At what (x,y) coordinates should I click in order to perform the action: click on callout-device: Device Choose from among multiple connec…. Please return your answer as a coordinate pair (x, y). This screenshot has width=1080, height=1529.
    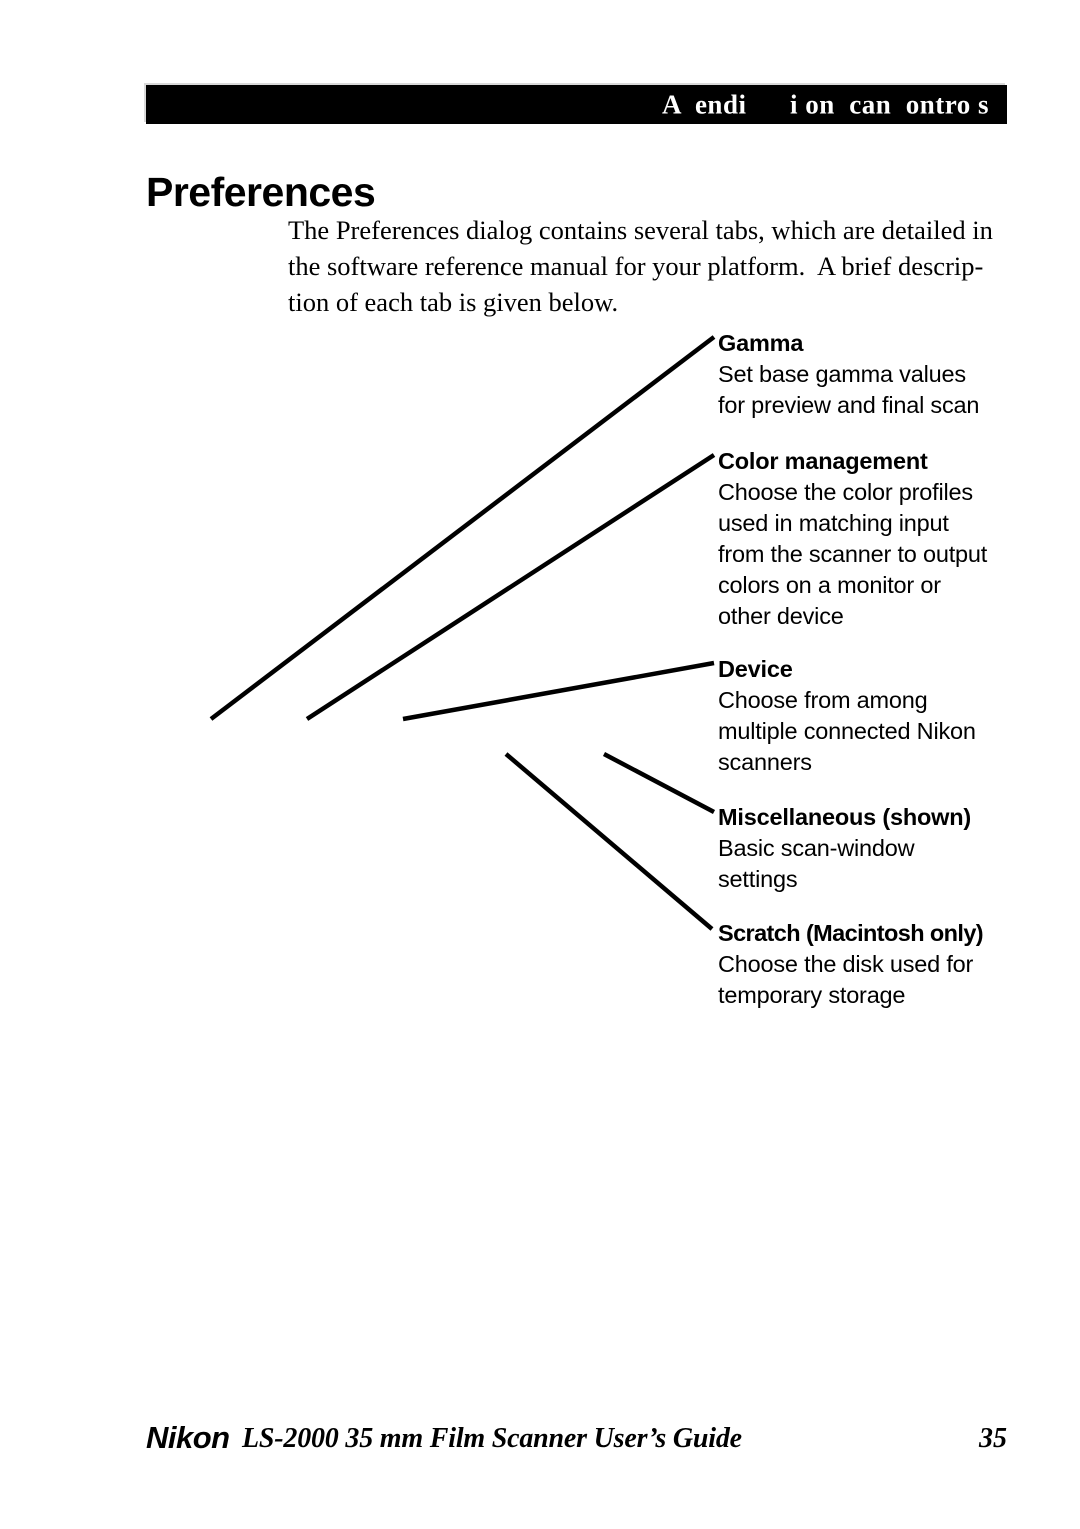
    Looking at the image, I should click on (868, 716).